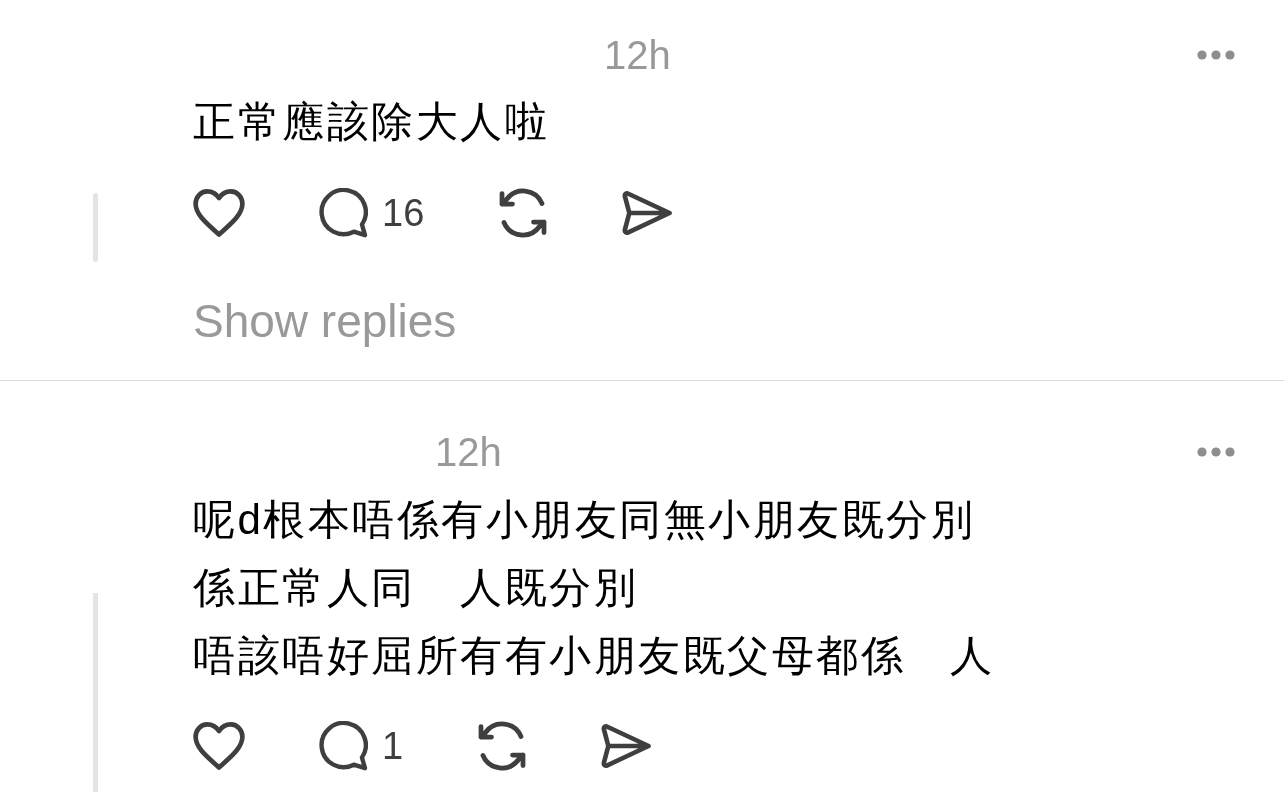 The width and height of the screenshot is (1284, 792). What do you see at coordinates (371, 213) in the screenshot?
I see `comment-button: 16` at bounding box center [371, 213].